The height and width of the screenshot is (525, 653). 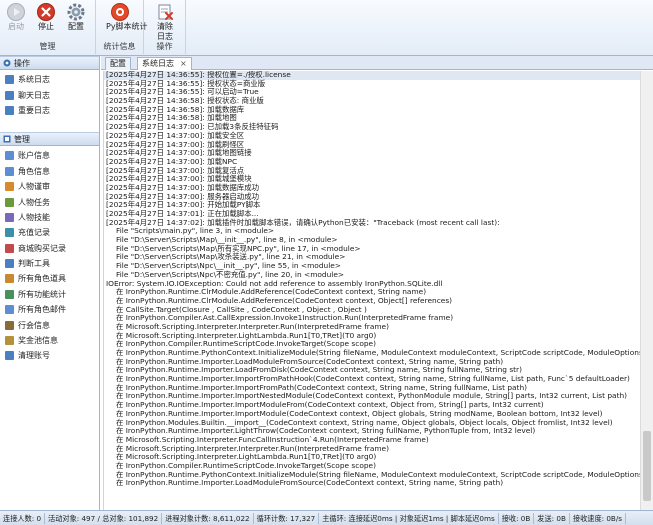 I want to click on recharge-icon, so click(x=9, y=233).